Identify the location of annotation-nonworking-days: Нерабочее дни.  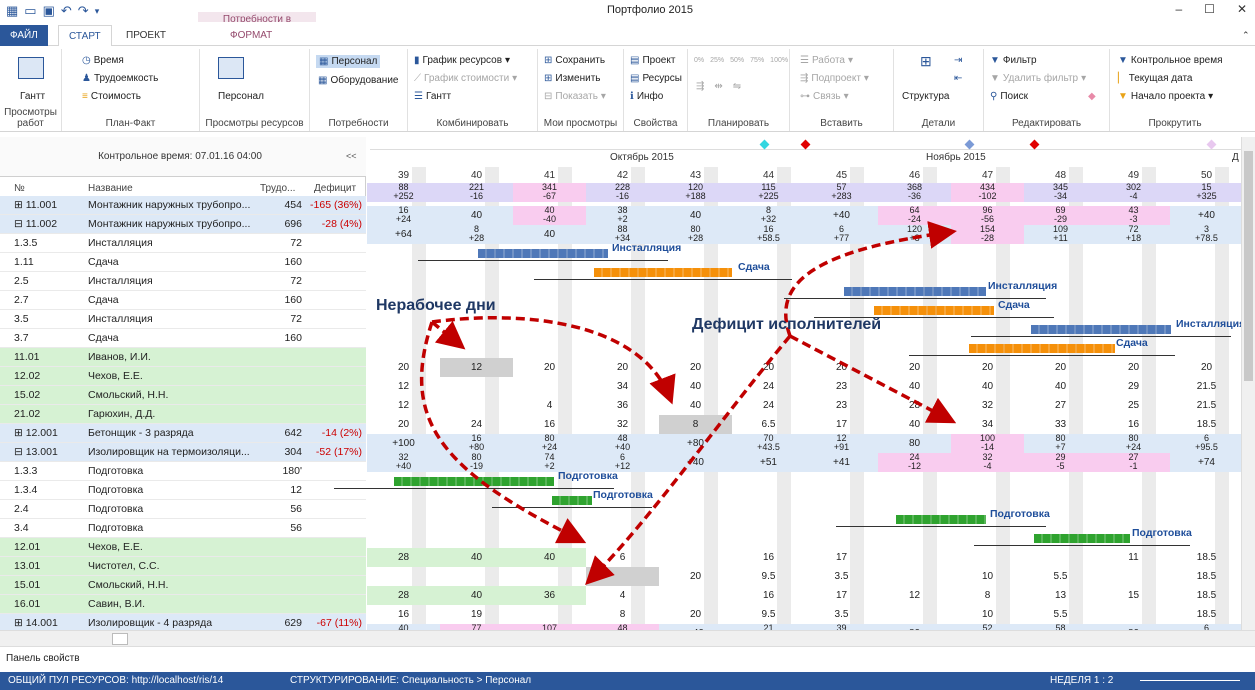
(436, 305).